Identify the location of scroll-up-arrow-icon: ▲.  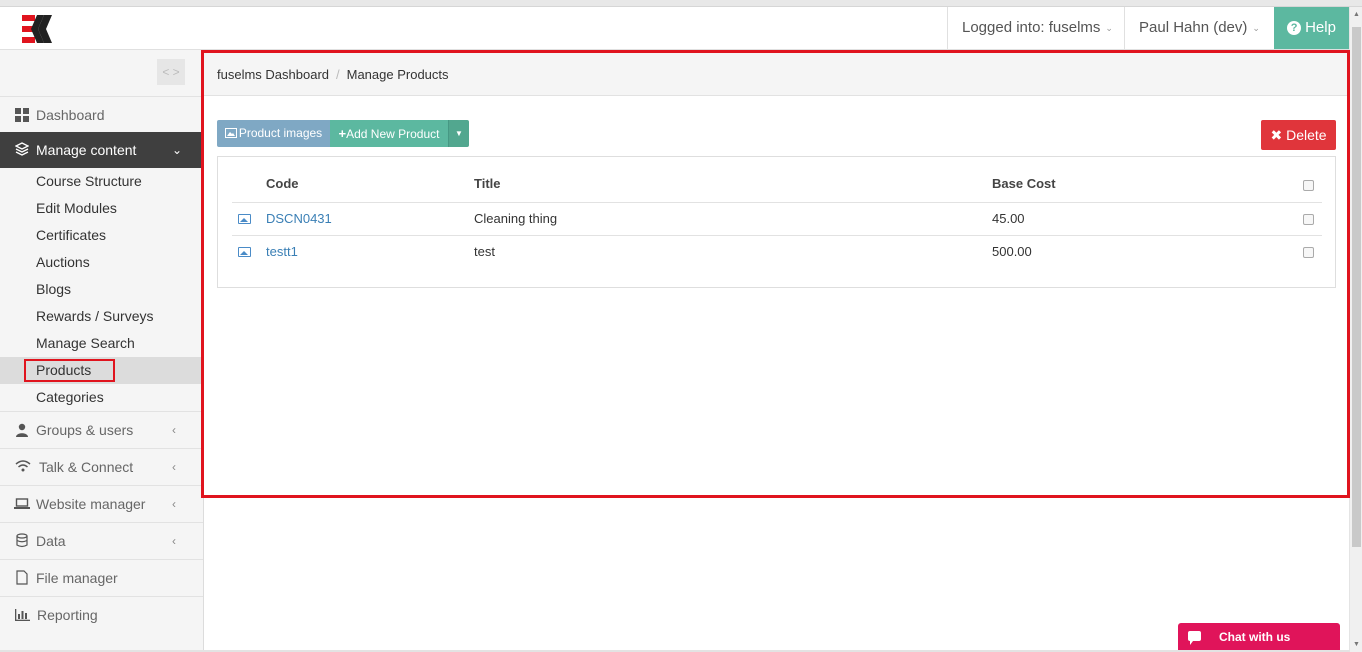
(1356, 14).